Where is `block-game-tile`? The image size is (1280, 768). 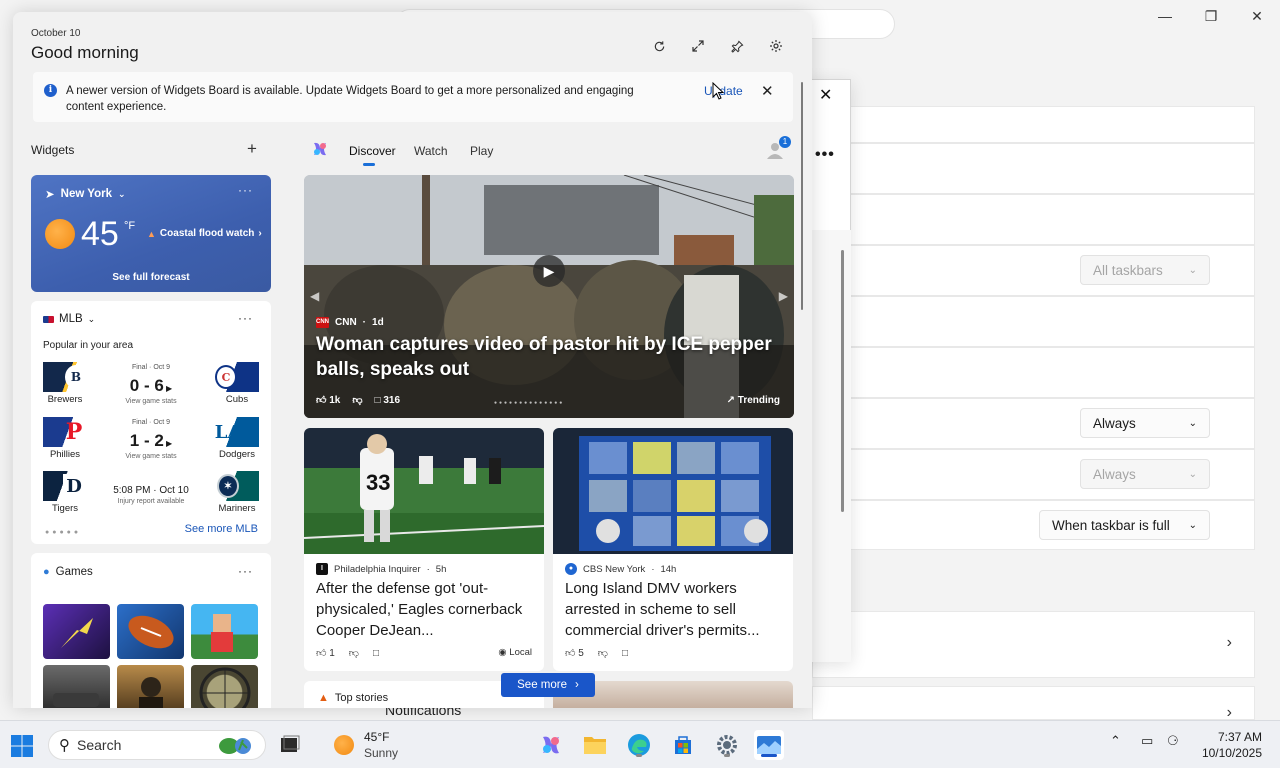 block-game-tile is located at coordinates (224, 631).